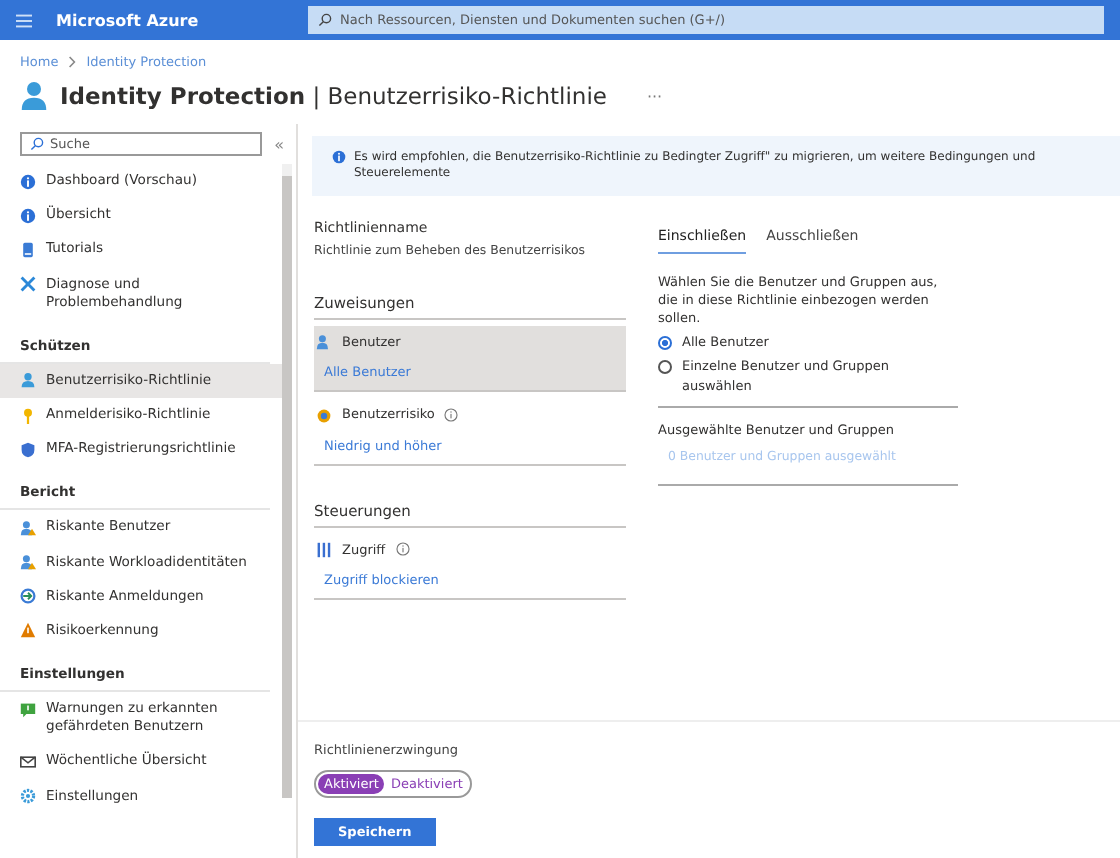 The image size is (1120, 858). I want to click on brand-name: Microsoft Azure, so click(170, 20).